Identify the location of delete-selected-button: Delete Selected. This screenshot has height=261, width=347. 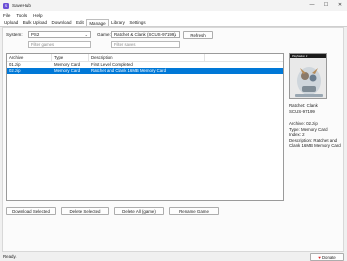
(85, 211).